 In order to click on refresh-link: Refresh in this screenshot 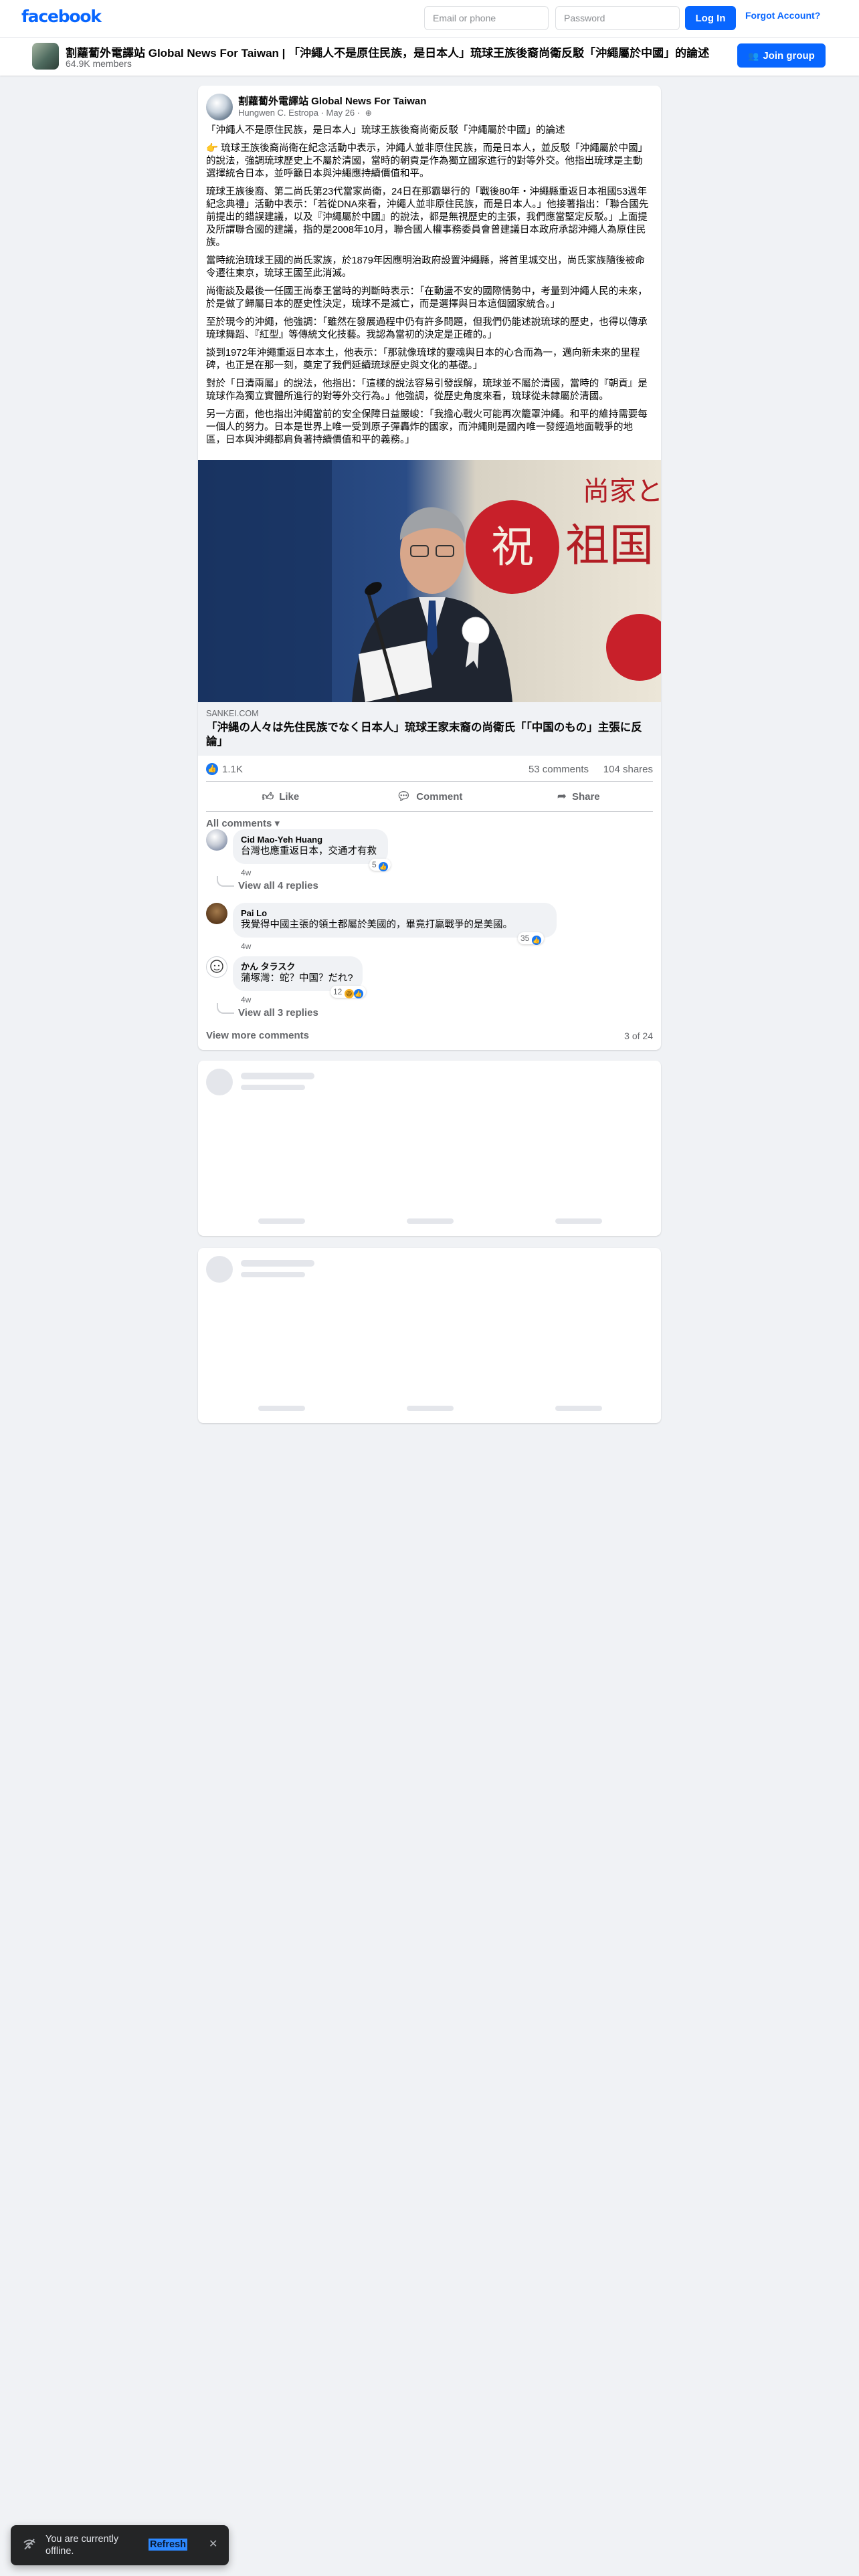, I will do `click(168, 2545)`.